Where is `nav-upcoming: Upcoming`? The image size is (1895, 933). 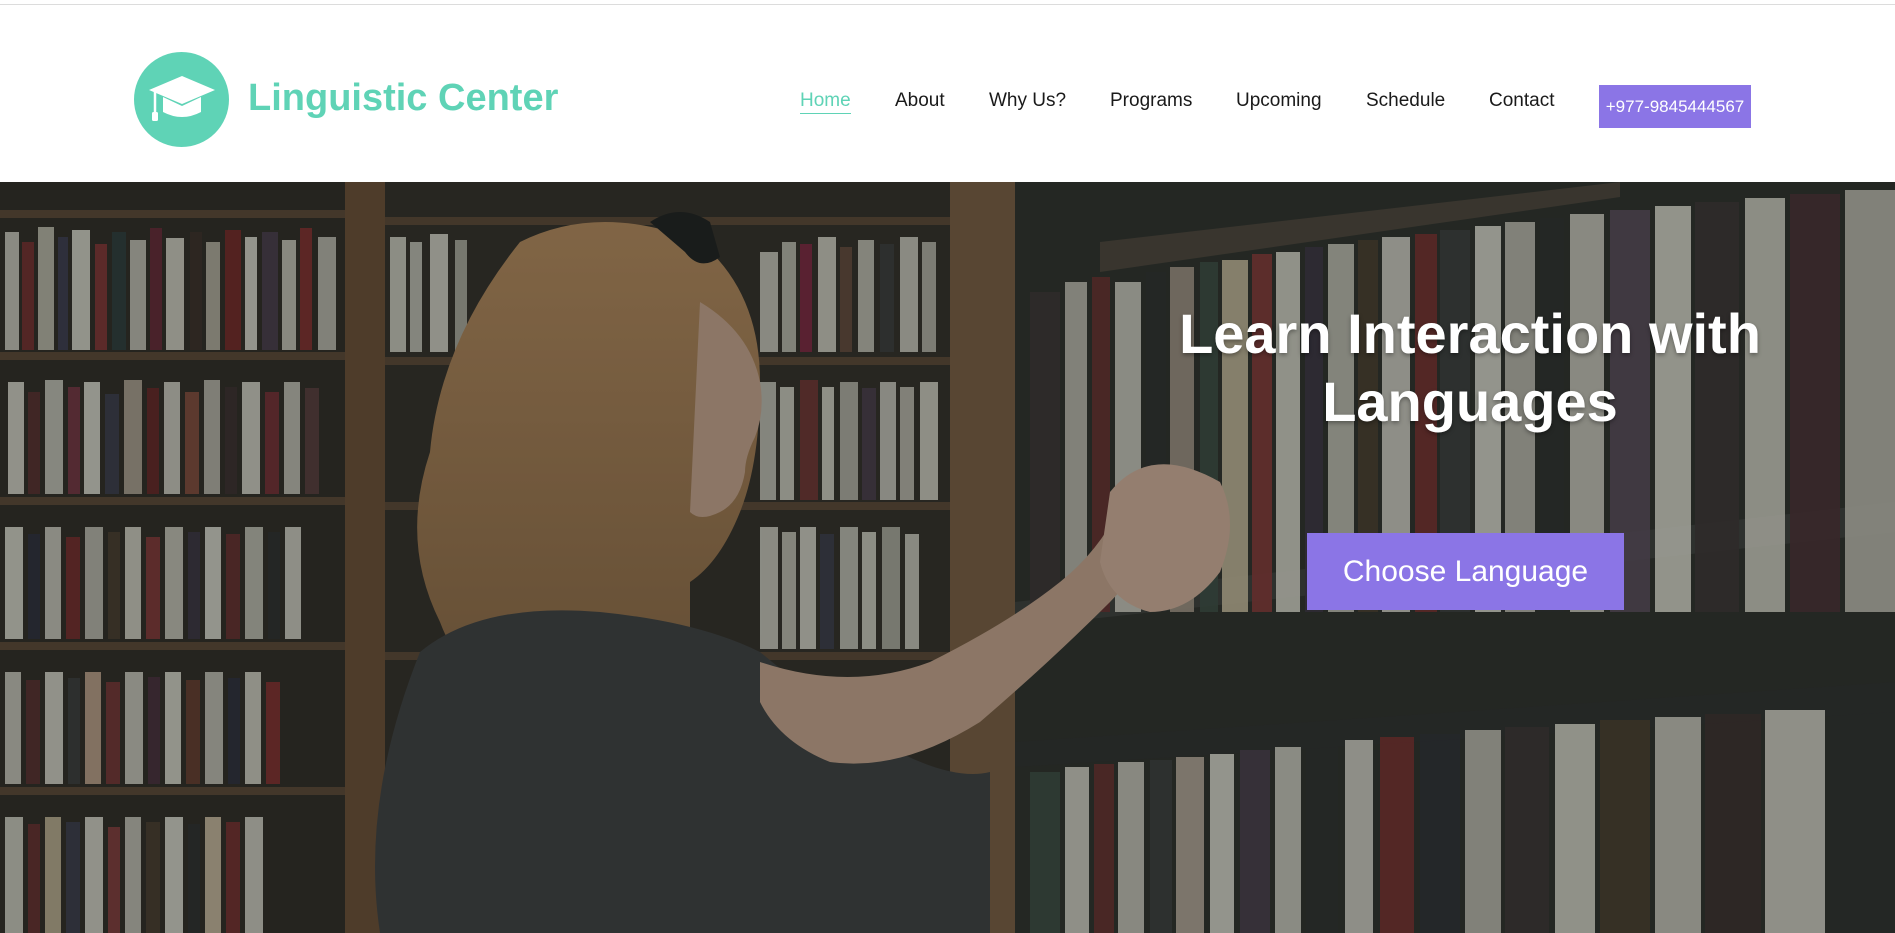
nav-upcoming: Upcoming is located at coordinates (1279, 101).